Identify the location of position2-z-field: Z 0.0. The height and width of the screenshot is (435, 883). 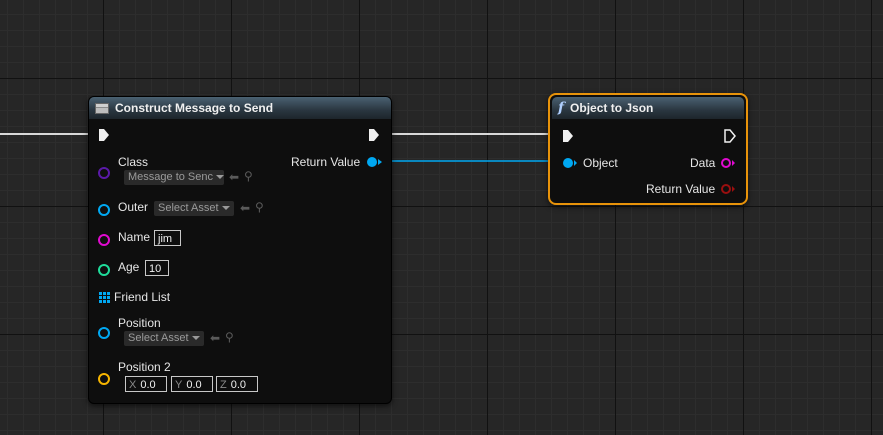
(237, 384).